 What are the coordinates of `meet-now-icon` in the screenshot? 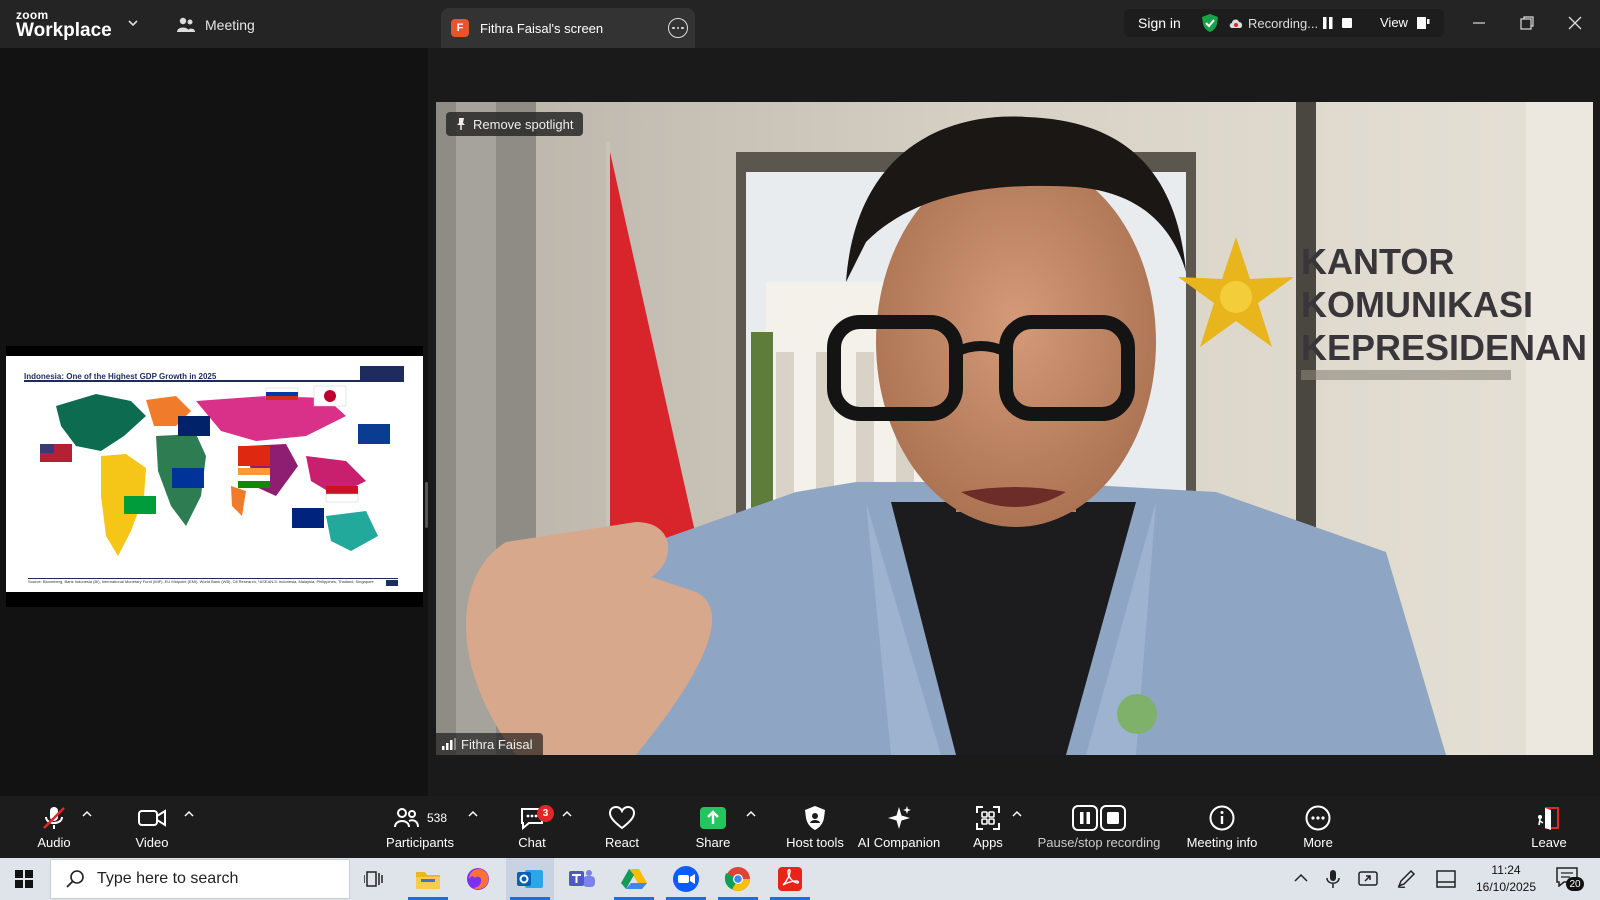 It's located at (1368, 879).